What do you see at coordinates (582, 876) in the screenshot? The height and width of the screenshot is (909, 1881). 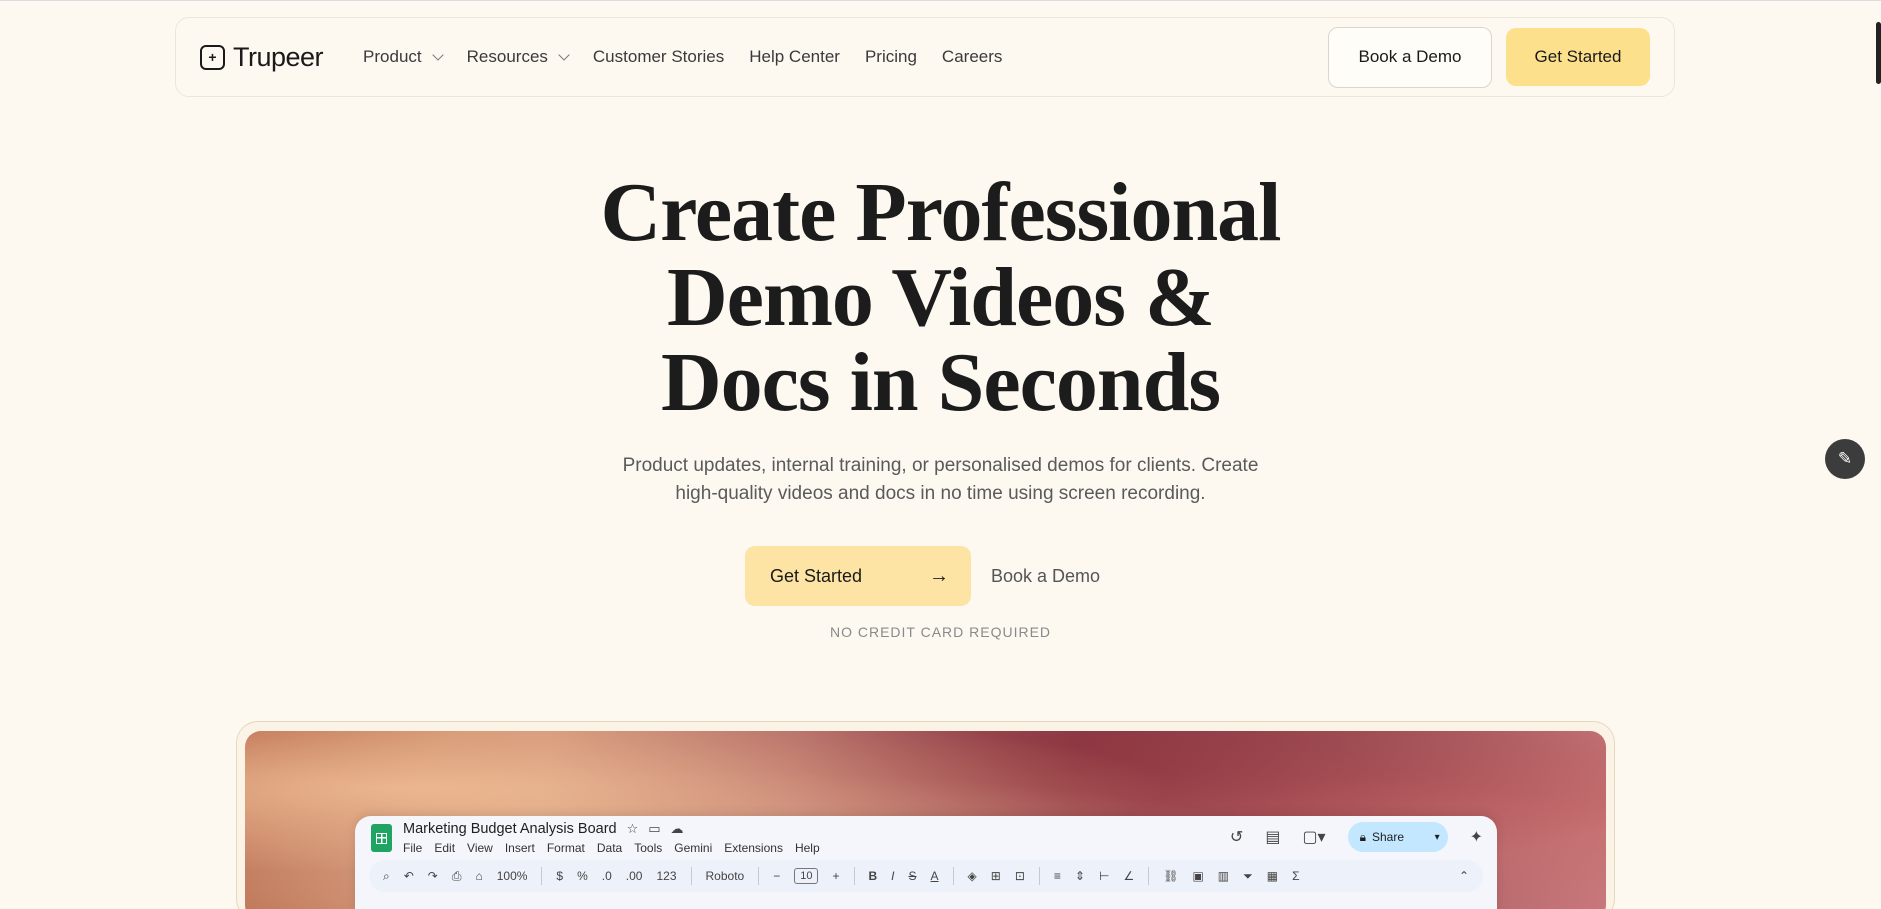 I see `percent-format-button: %` at bounding box center [582, 876].